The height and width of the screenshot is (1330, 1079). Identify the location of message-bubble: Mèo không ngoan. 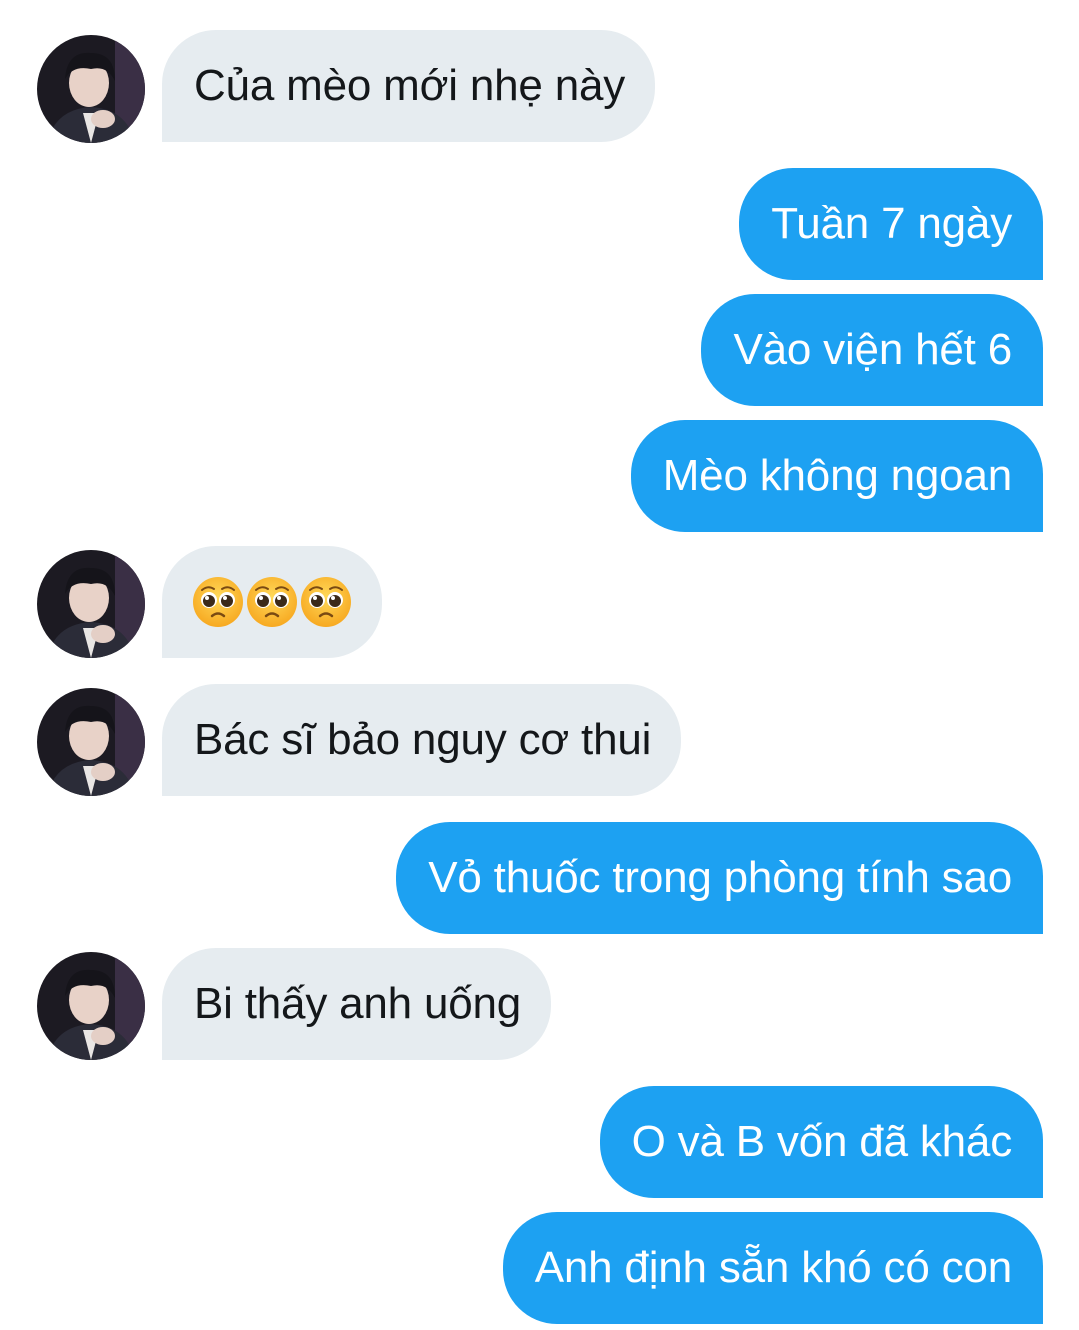
(836, 476).